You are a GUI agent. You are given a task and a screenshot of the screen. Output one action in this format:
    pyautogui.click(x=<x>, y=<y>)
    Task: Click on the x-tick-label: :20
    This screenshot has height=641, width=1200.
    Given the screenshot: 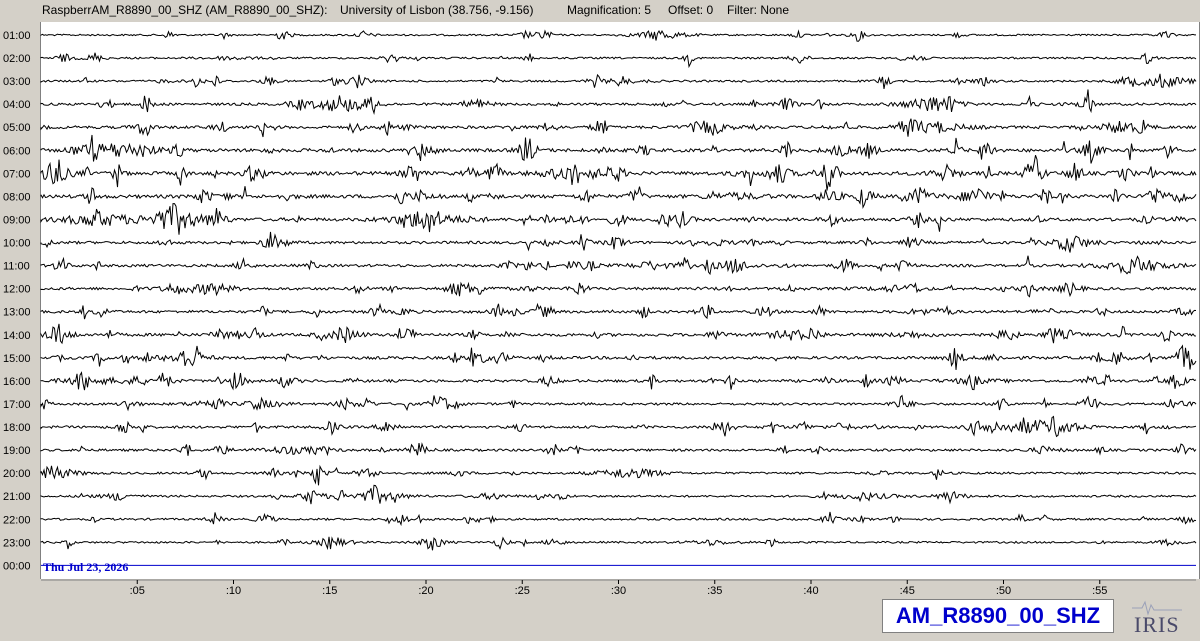 What is the action you would take?
    pyautogui.click(x=425, y=591)
    